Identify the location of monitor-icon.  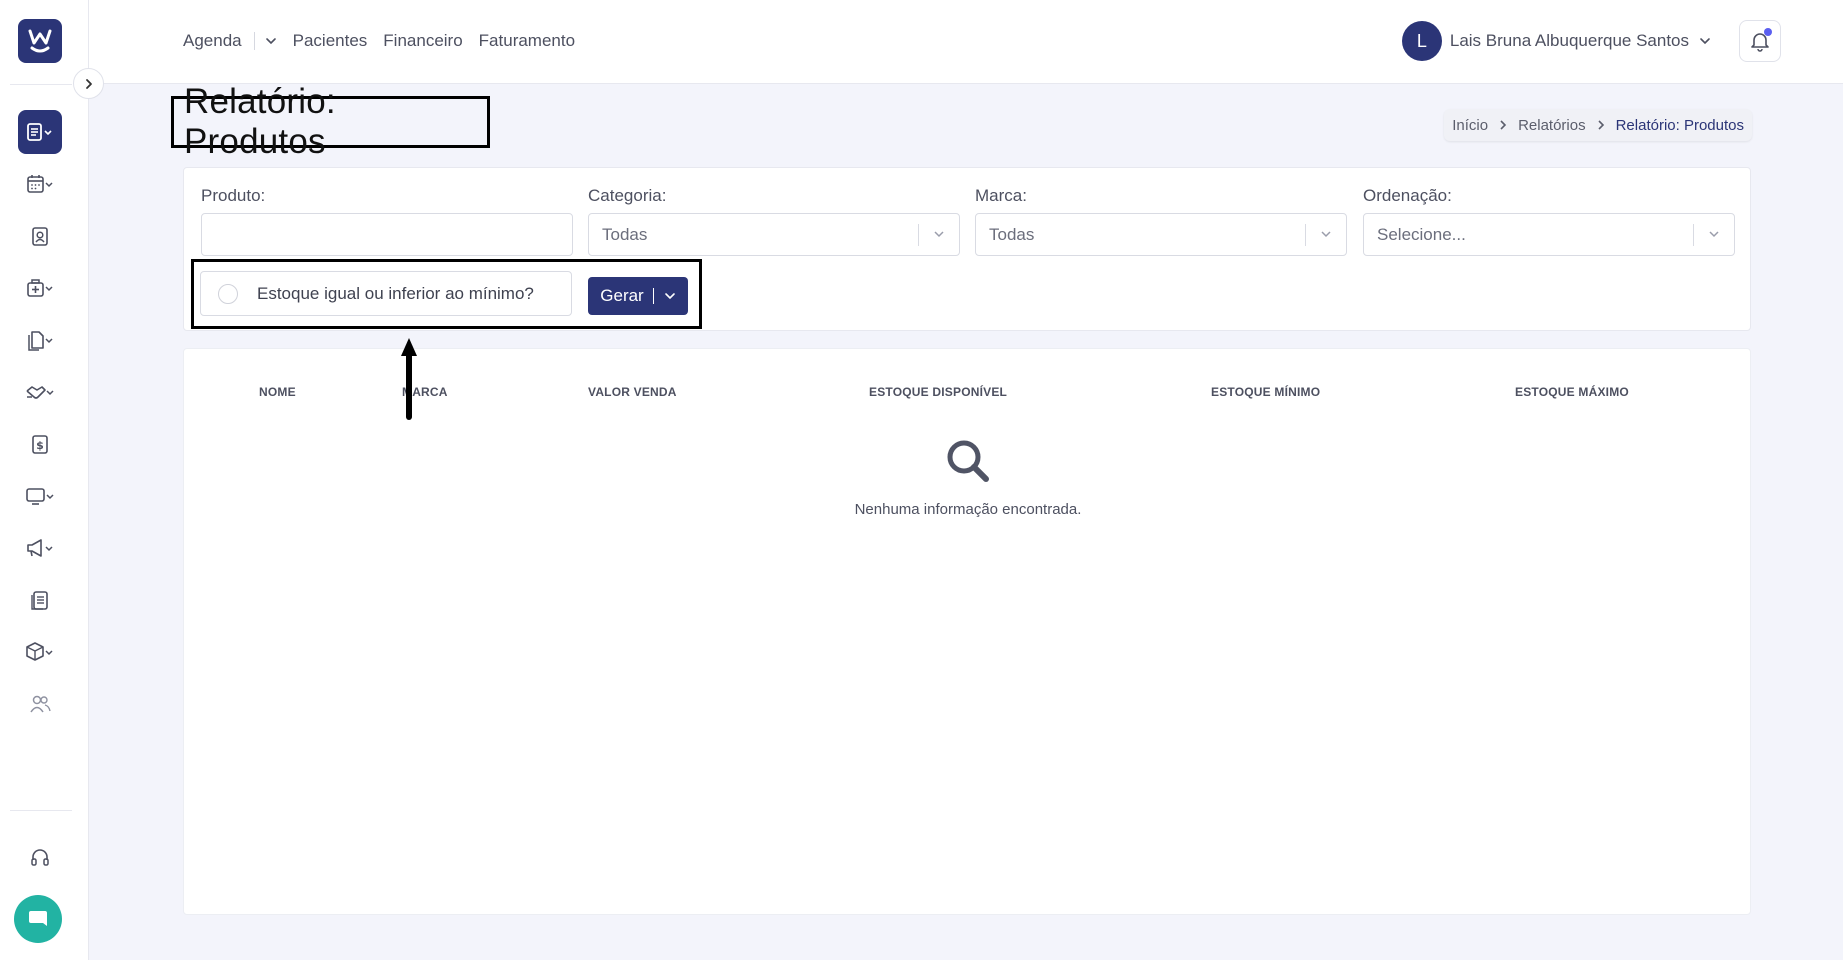
(40, 496).